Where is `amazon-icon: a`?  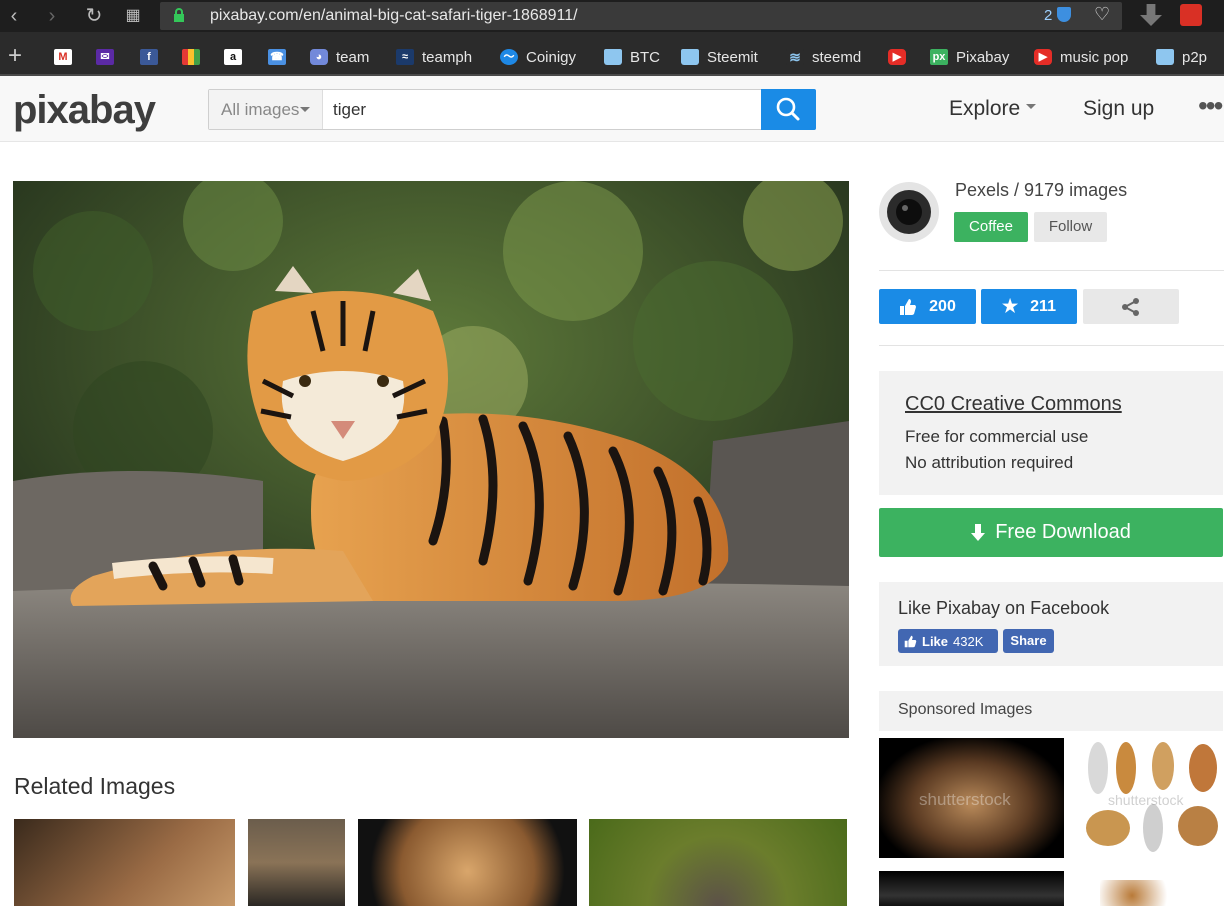 amazon-icon: a is located at coordinates (233, 57).